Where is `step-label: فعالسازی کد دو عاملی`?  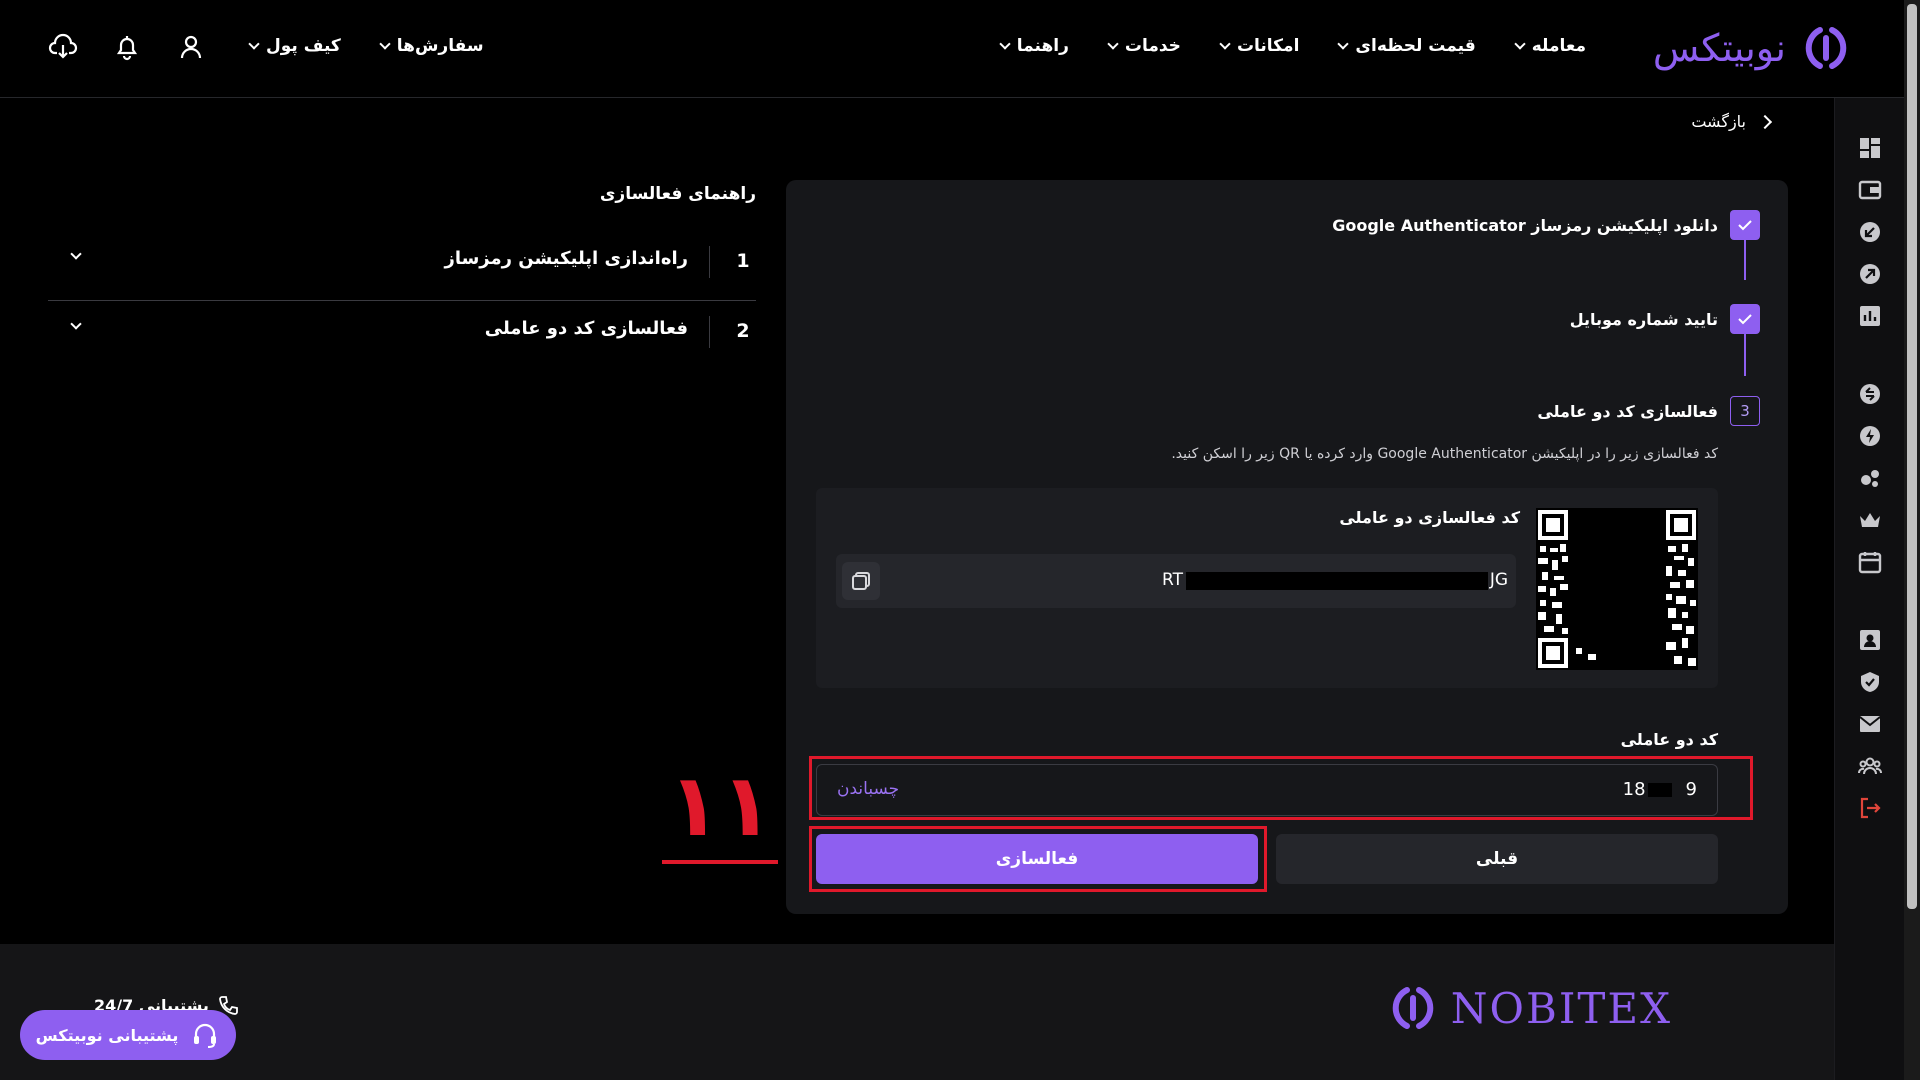
step-label: فعالسازی کد دو عاملی is located at coordinates (1627, 411).